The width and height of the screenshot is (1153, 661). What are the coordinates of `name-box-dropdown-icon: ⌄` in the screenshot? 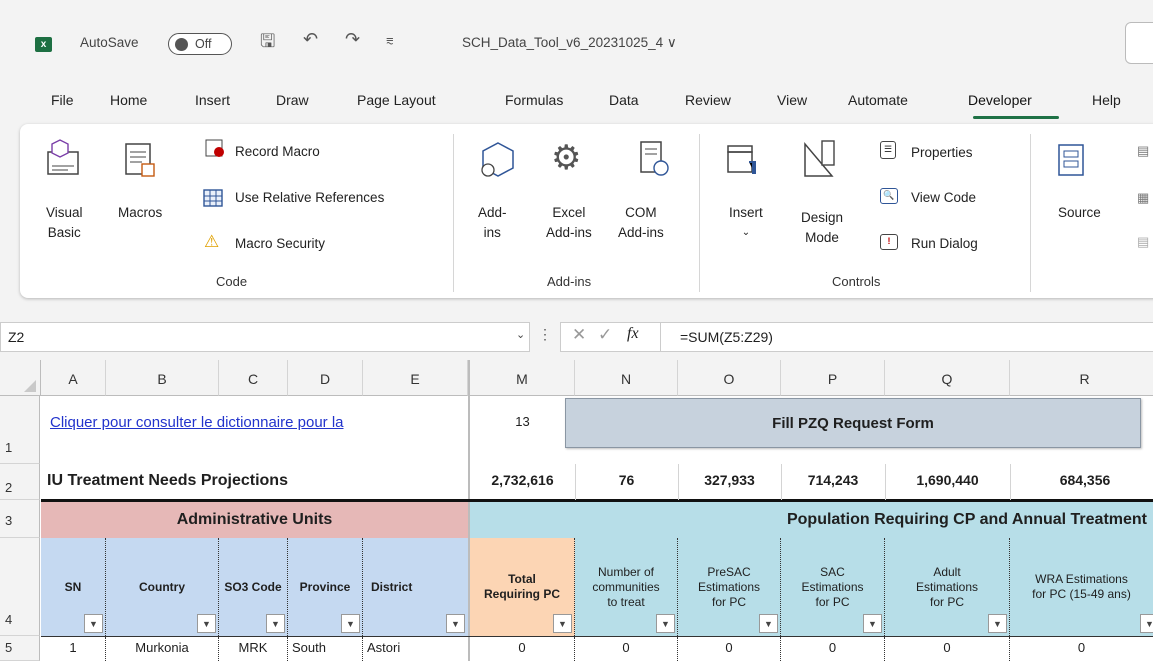 It's located at (520, 334).